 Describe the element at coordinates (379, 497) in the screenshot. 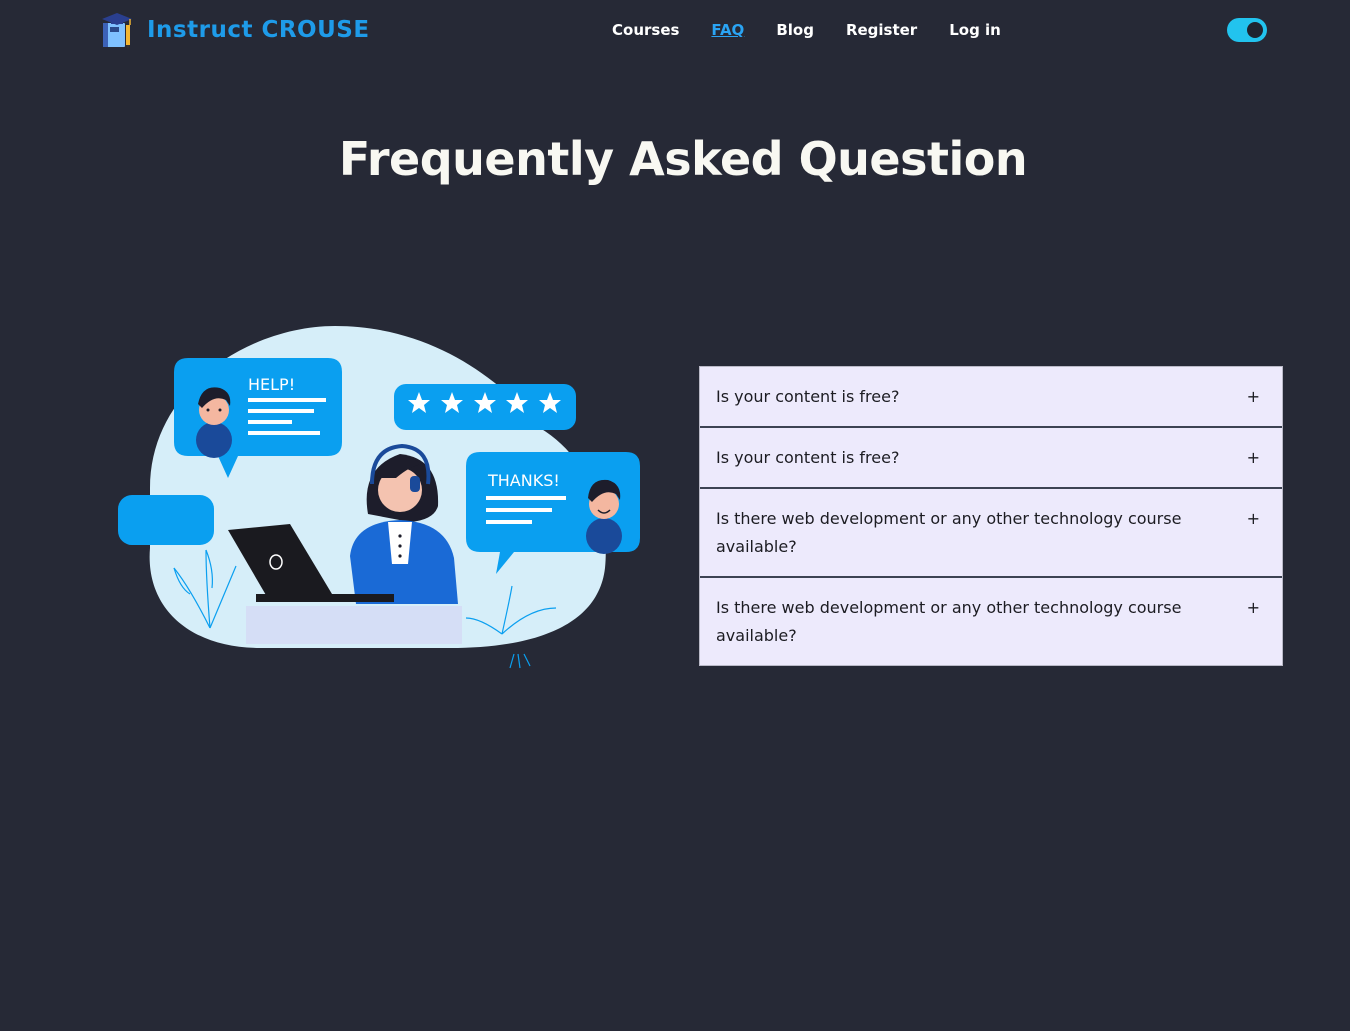

I see `customer-support-illustration: HELP! THANKS!` at that location.